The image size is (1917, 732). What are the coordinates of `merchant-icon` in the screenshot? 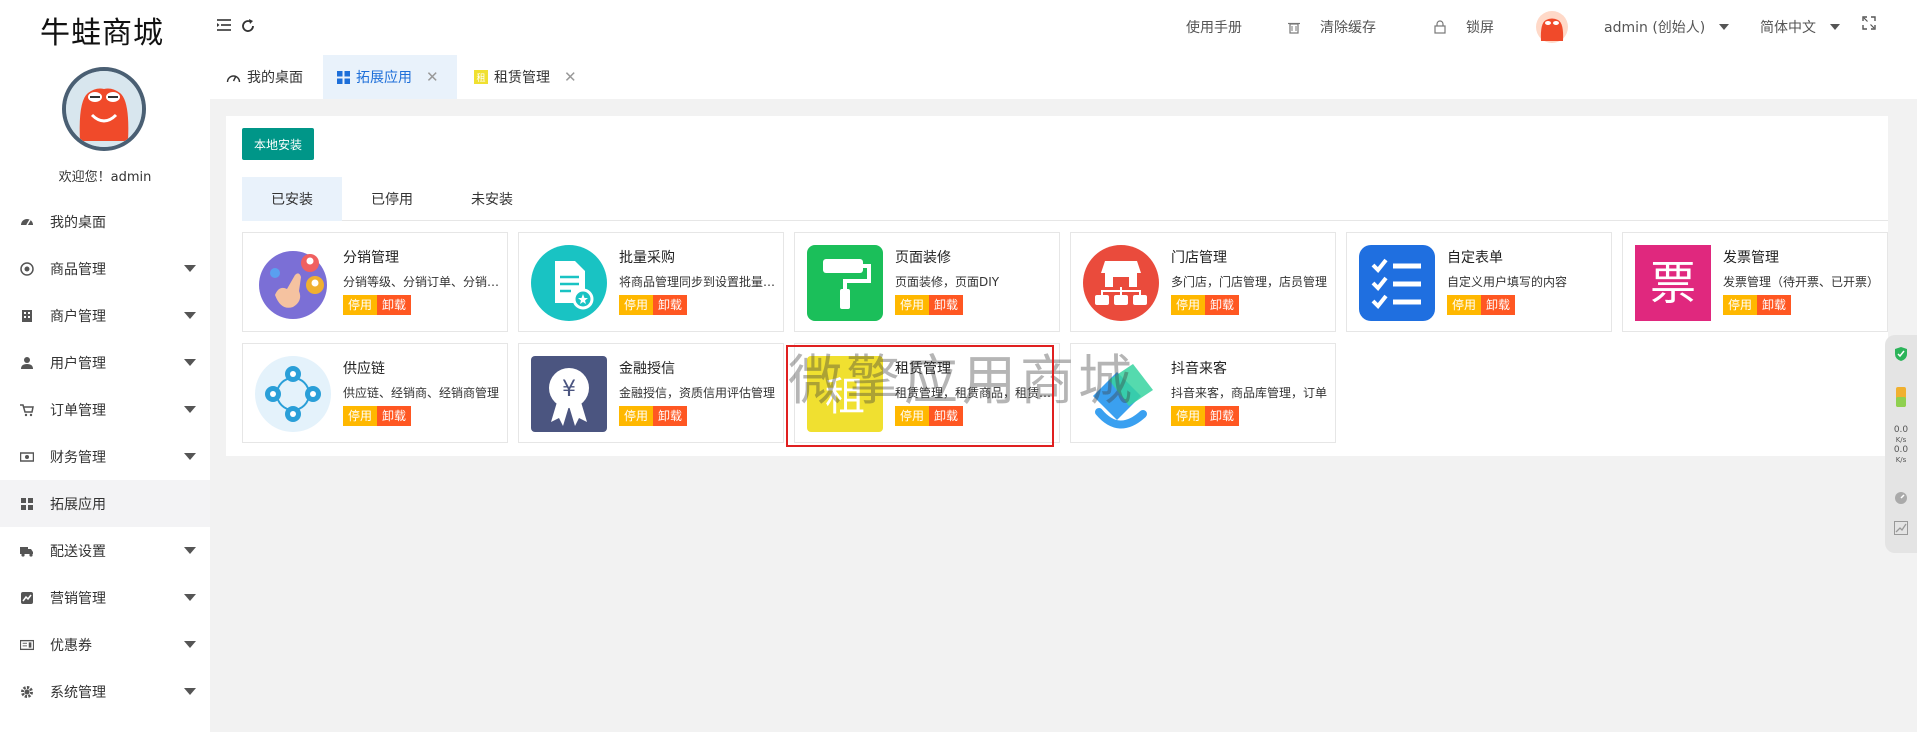 It's located at (27, 316).